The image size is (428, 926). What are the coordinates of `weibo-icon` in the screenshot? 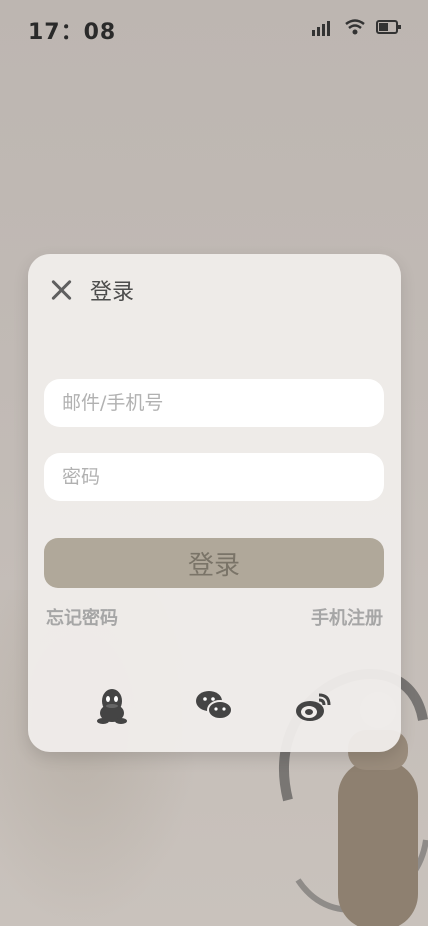 It's located at (313, 707).